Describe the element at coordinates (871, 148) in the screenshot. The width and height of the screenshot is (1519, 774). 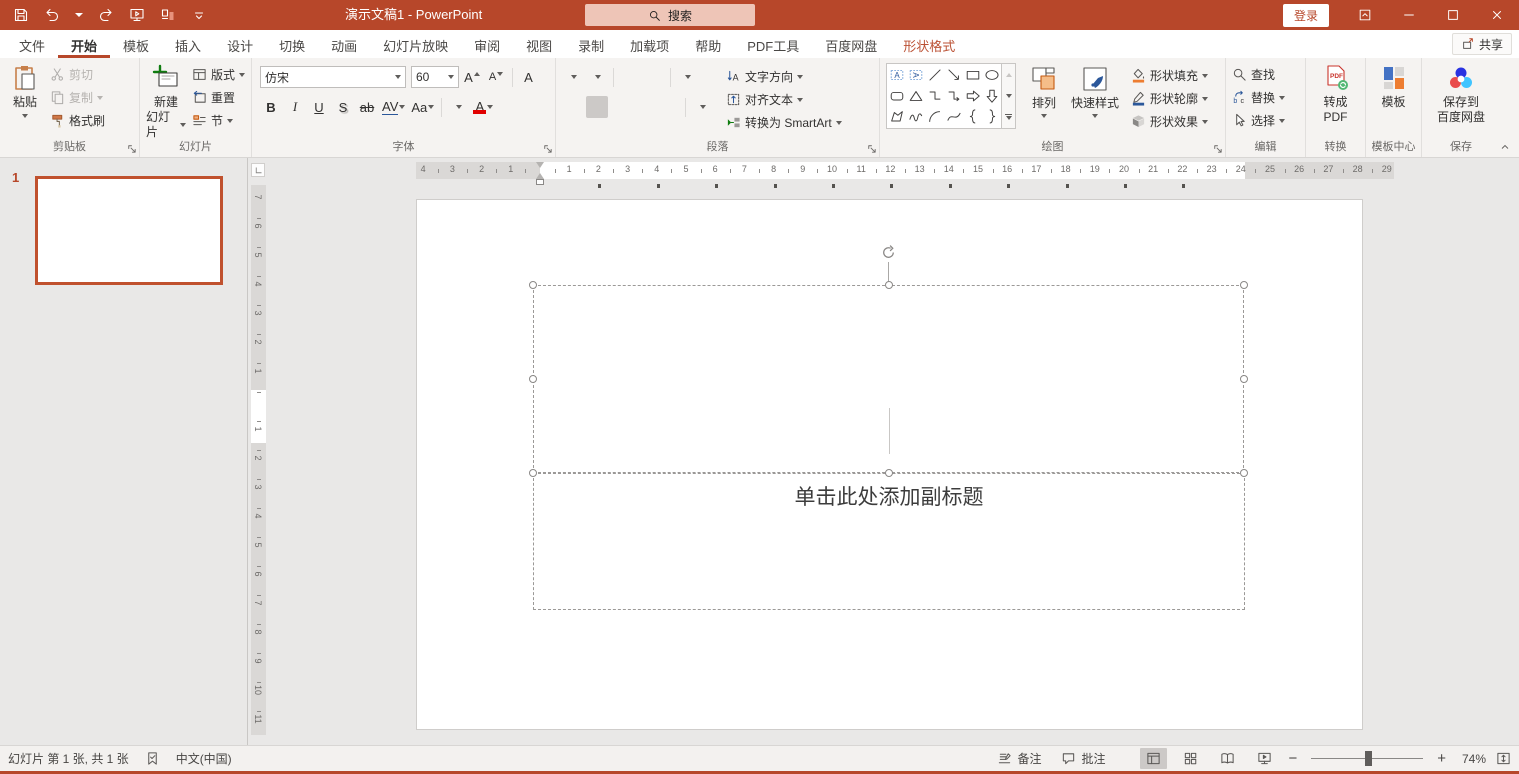
I see `paragraph-dialog-launcher-icon` at that location.